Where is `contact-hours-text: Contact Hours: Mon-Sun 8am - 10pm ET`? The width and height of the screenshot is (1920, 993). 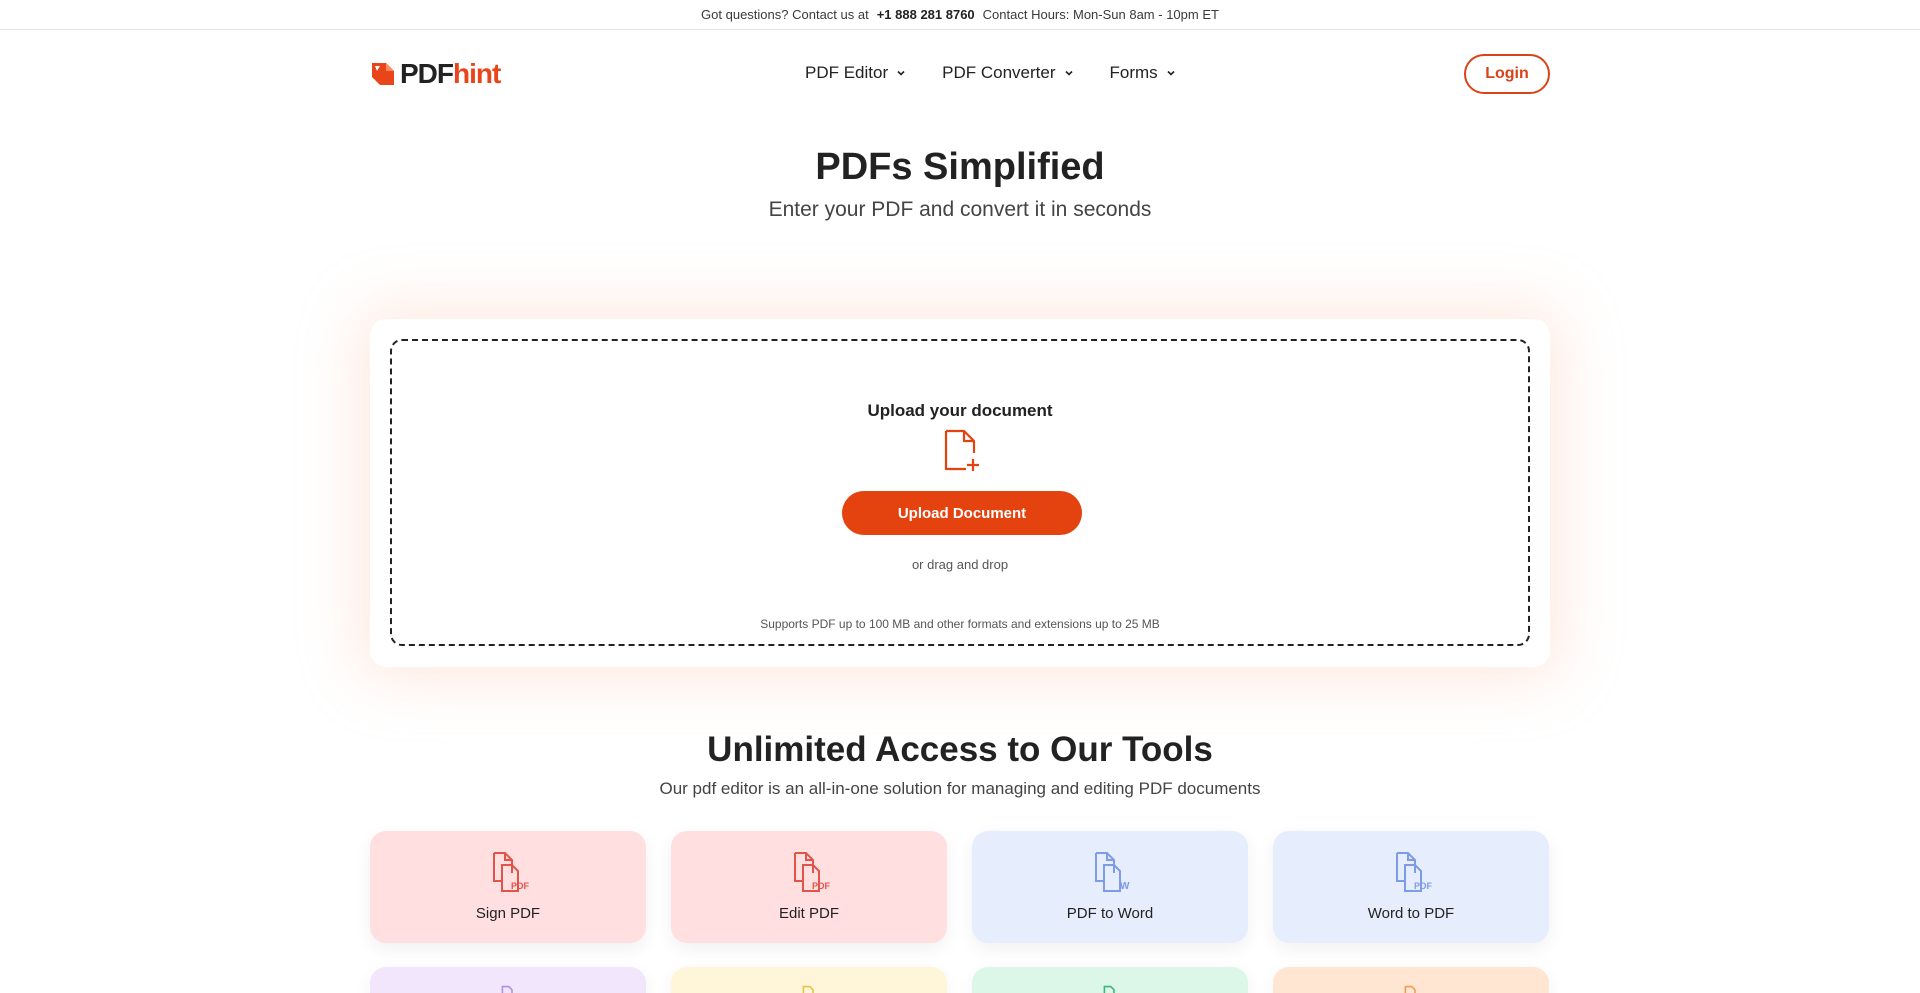 contact-hours-text: Contact Hours: Mon-Sun 8am - 10pm ET is located at coordinates (1100, 14).